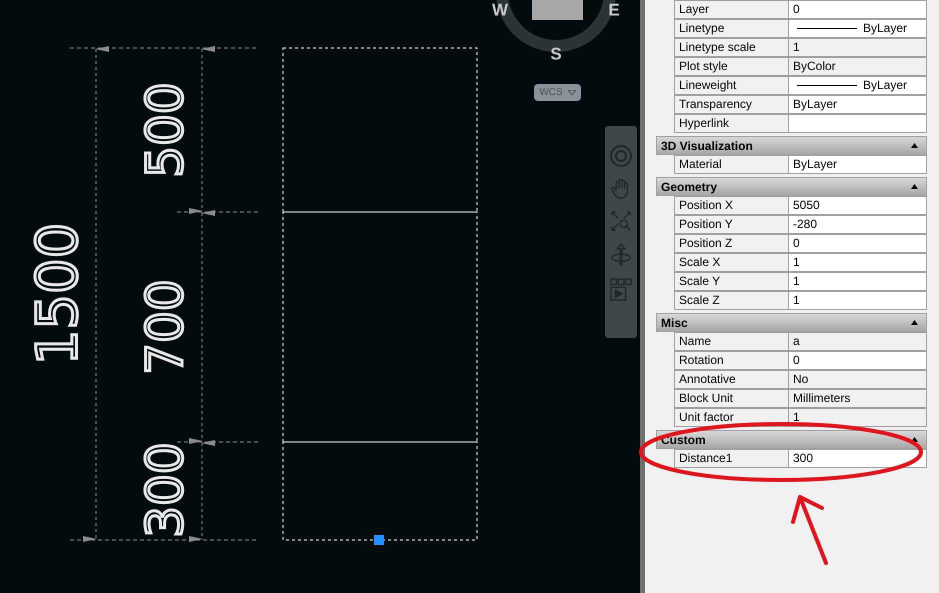  Describe the element at coordinates (858, 205) in the screenshot. I see `property-value: 5050` at that location.